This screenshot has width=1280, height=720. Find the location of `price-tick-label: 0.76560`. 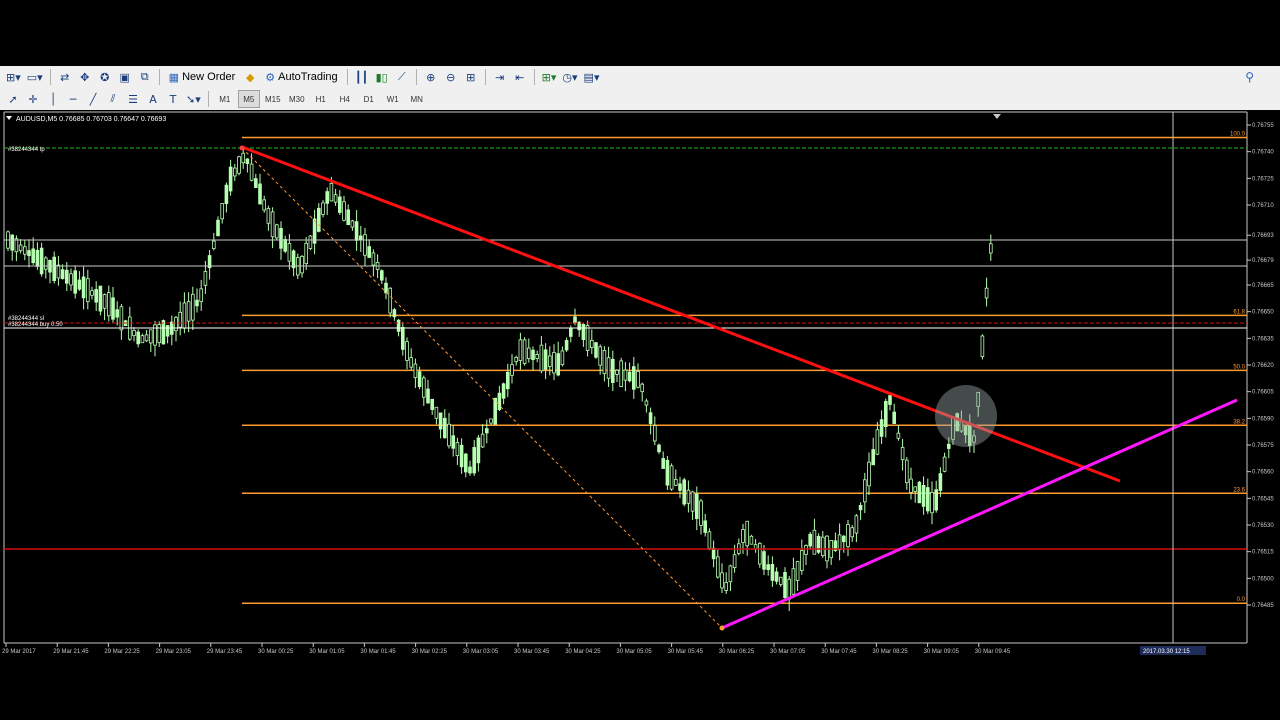

price-tick-label: 0.76560 is located at coordinates (1263, 473).